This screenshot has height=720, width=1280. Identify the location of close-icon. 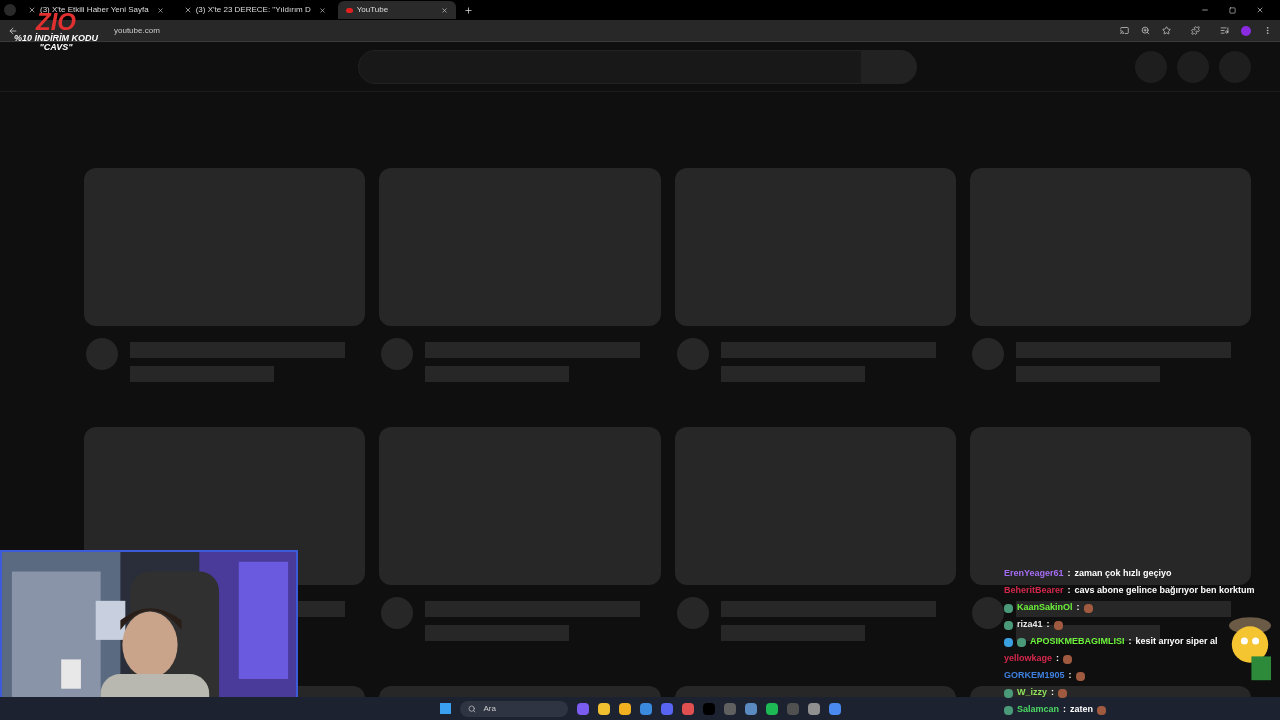
(1260, 10).